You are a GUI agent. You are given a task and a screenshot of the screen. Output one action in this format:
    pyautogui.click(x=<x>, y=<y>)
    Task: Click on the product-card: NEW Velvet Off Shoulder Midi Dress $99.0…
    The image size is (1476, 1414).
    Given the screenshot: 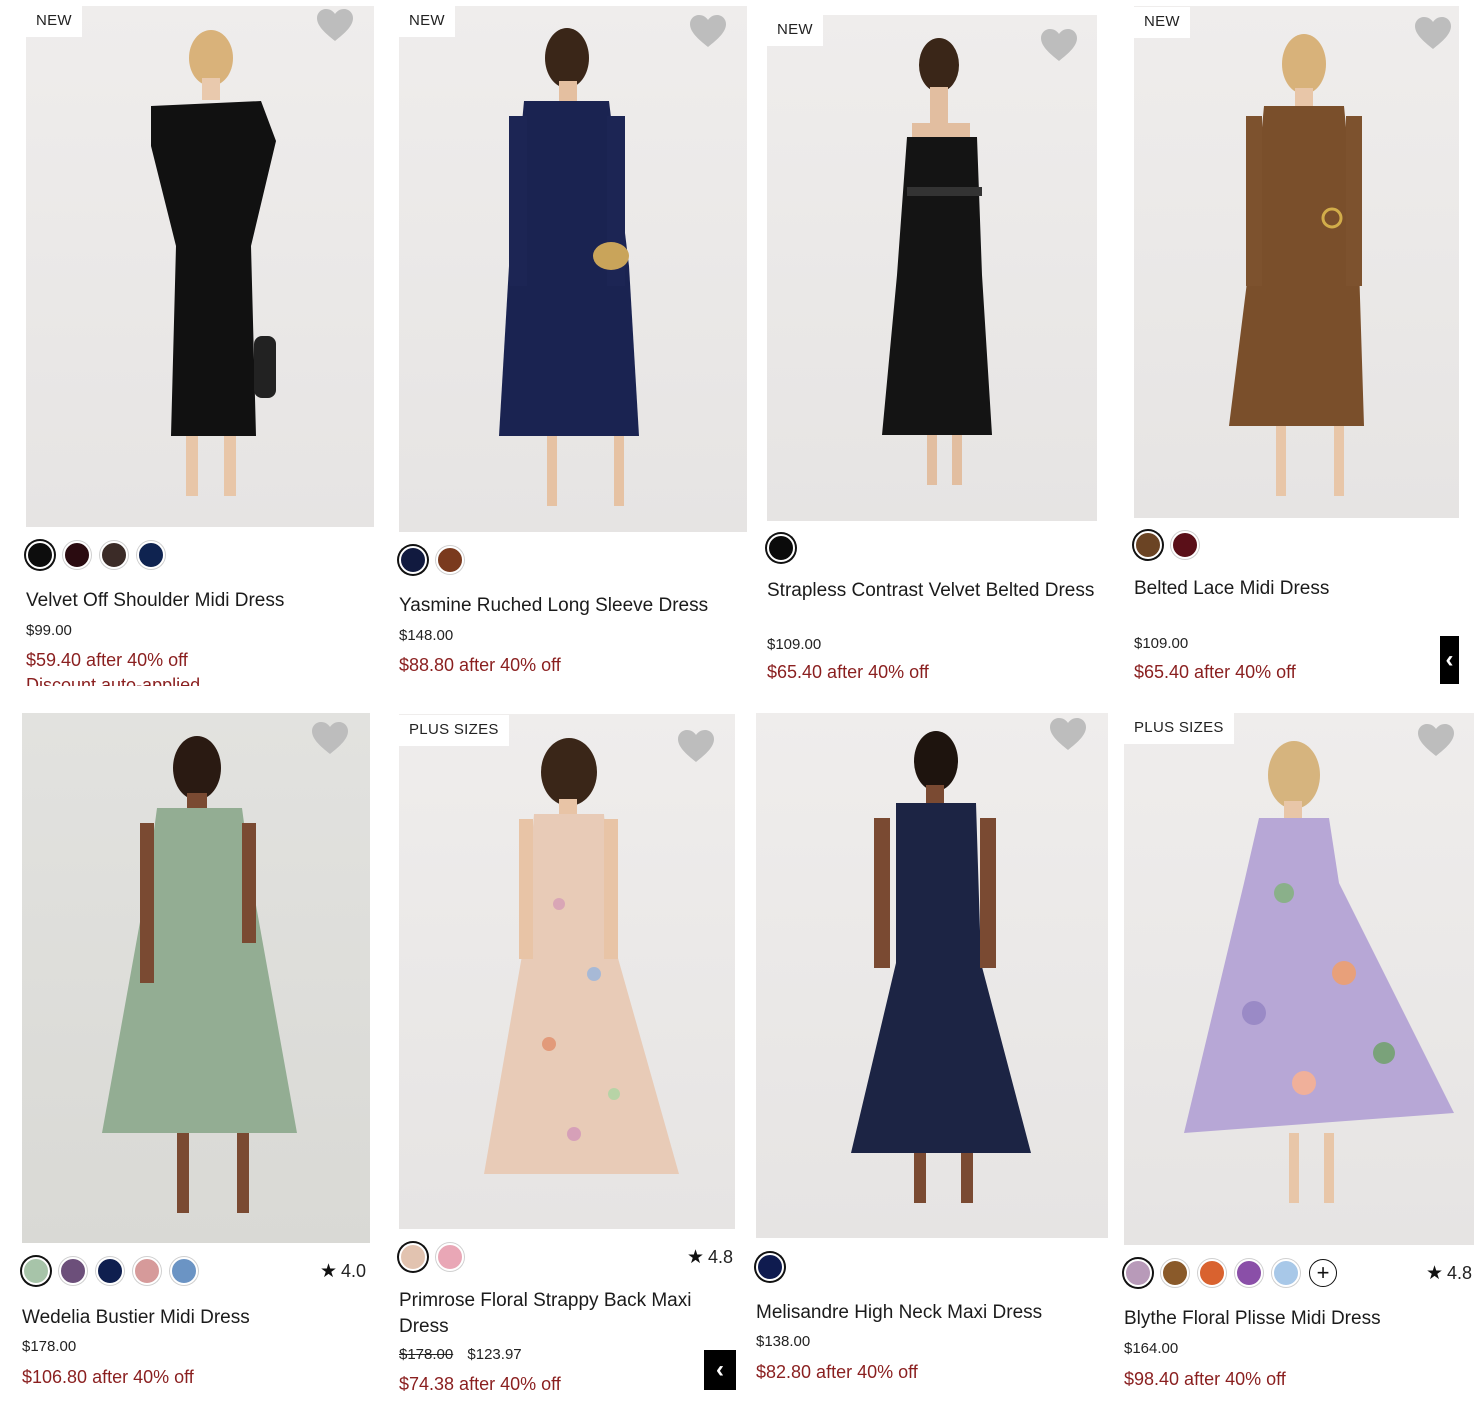 What is the action you would take?
    pyautogui.click(x=200, y=346)
    